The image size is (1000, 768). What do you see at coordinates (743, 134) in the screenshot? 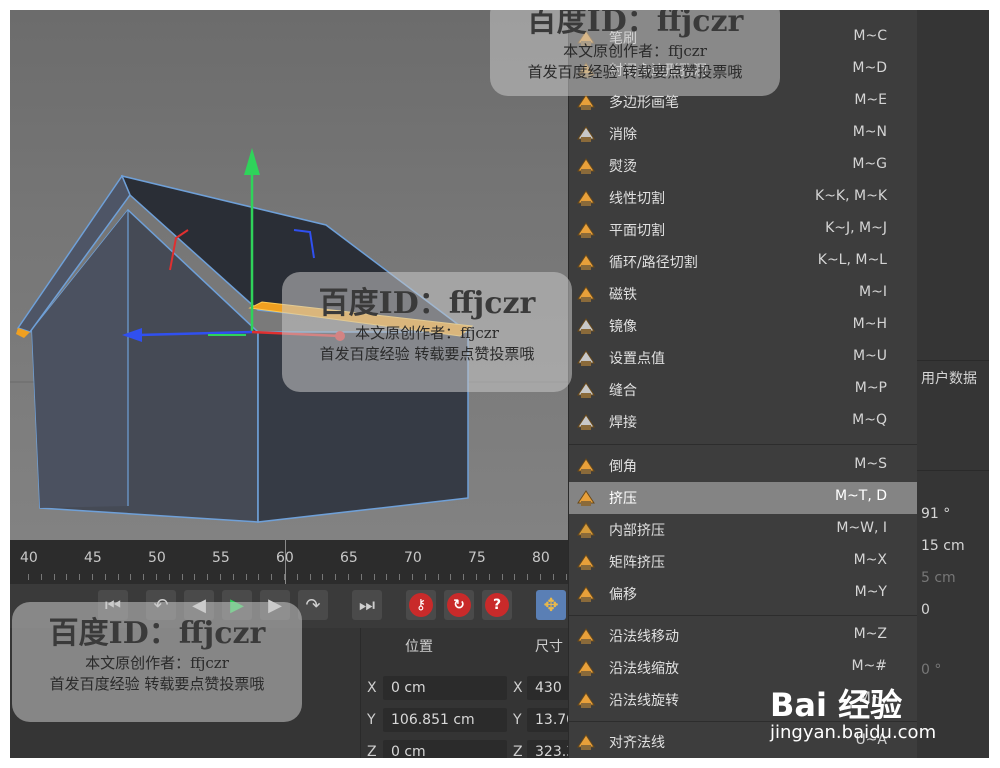
I see `menu-item-dissolve: 消除 M~N` at bounding box center [743, 134].